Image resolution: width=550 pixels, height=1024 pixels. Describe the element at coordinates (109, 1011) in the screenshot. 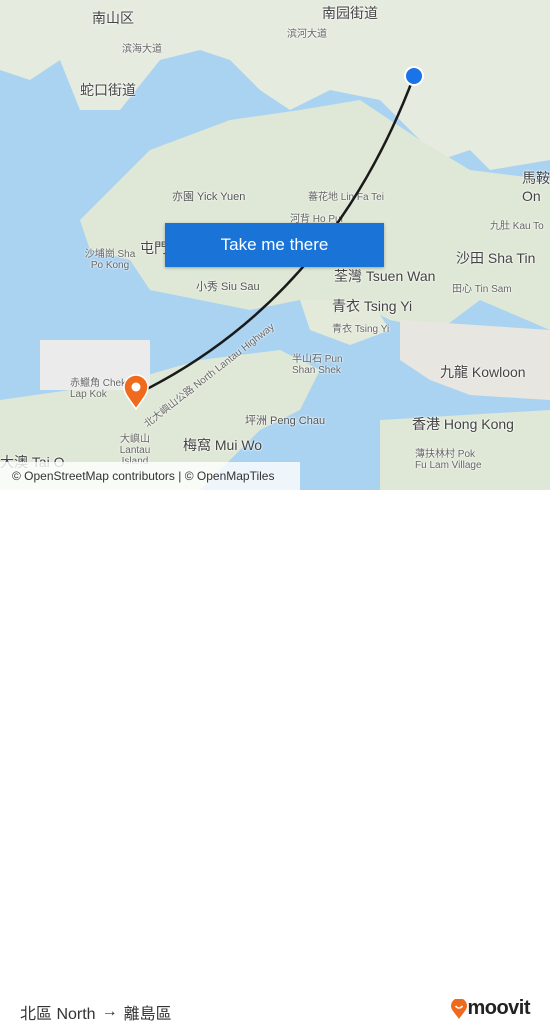

I see `arrow-right-icon: →` at that location.